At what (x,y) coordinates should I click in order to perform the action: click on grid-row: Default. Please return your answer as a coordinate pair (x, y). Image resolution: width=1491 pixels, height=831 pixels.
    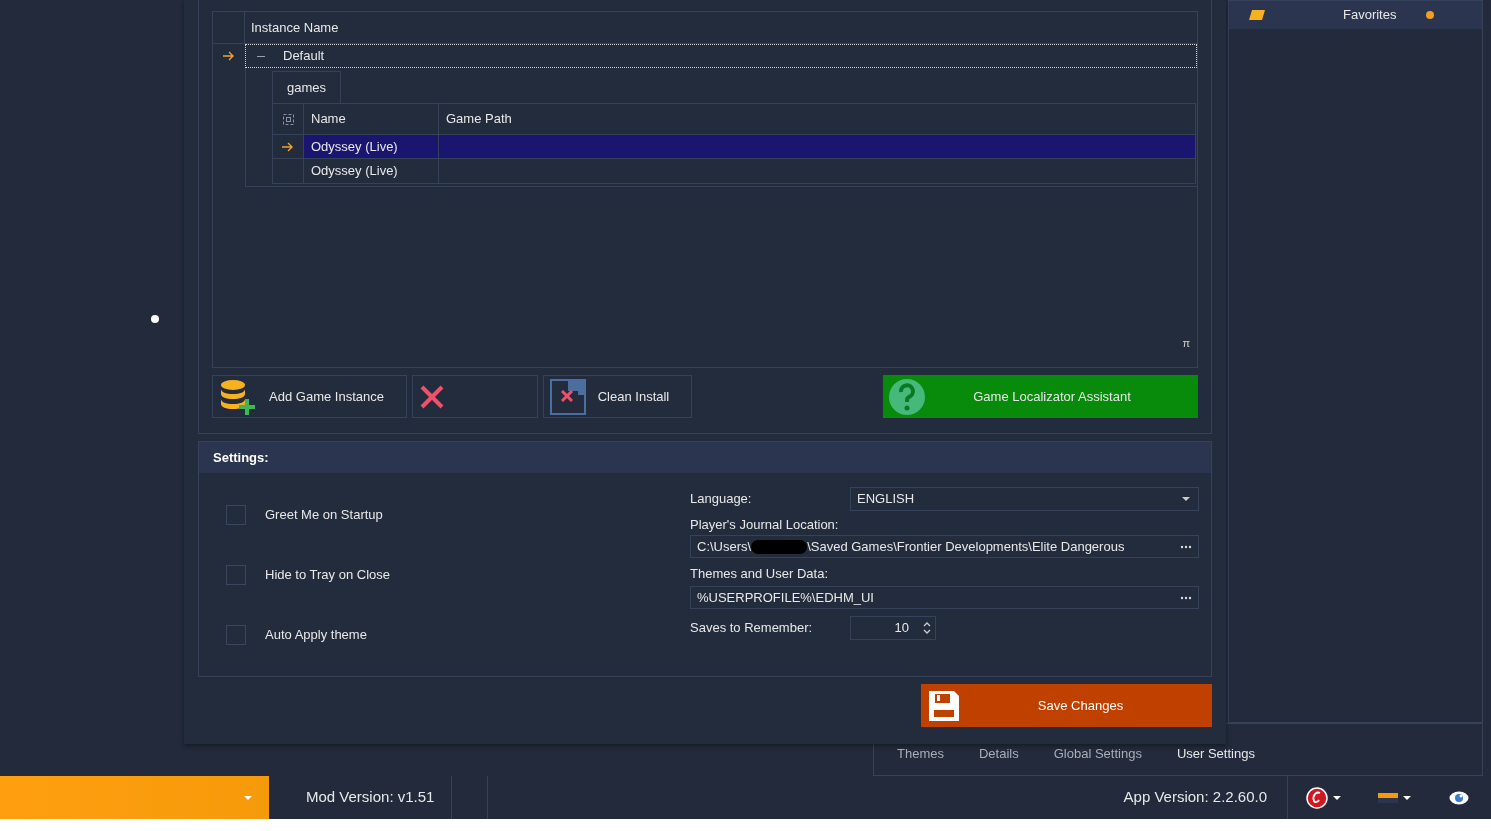
    Looking at the image, I should click on (721, 56).